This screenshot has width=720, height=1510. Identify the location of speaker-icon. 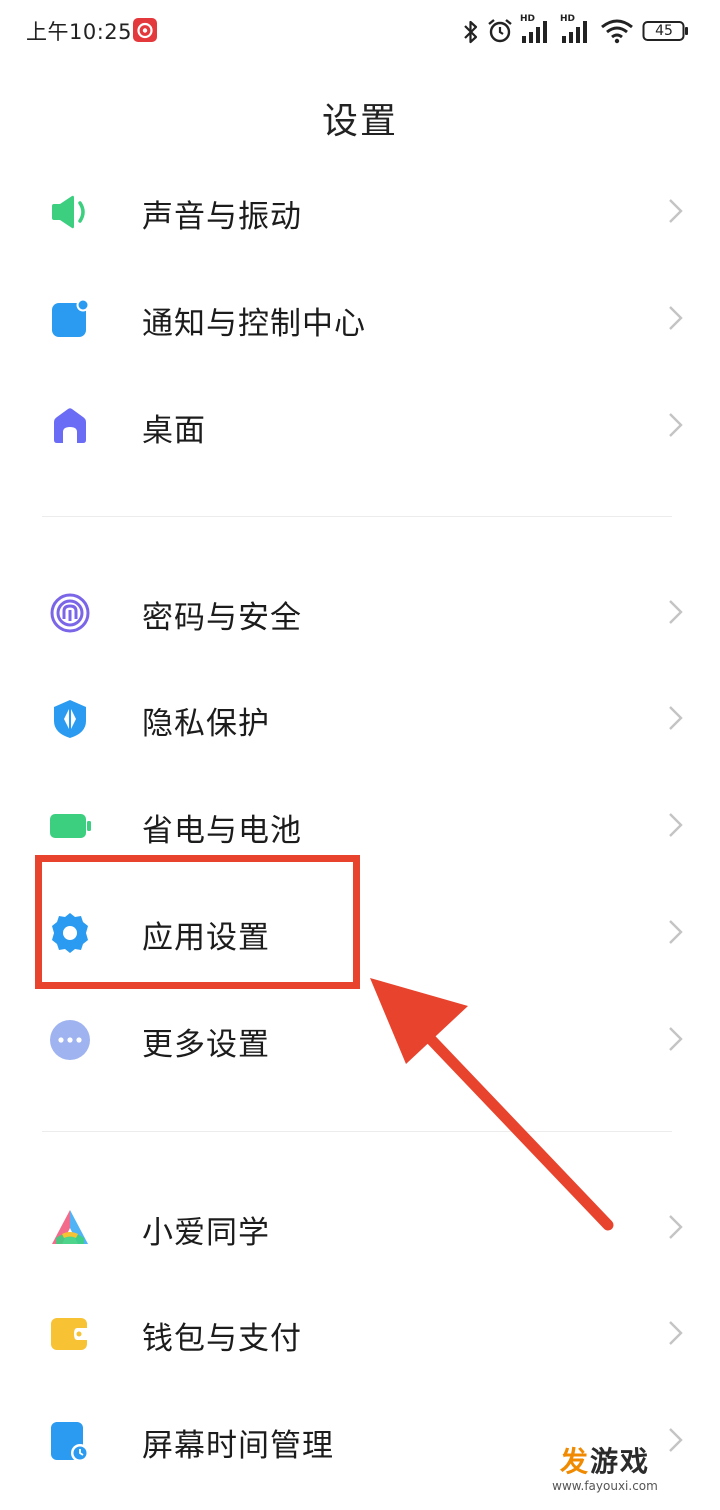
(70, 212).